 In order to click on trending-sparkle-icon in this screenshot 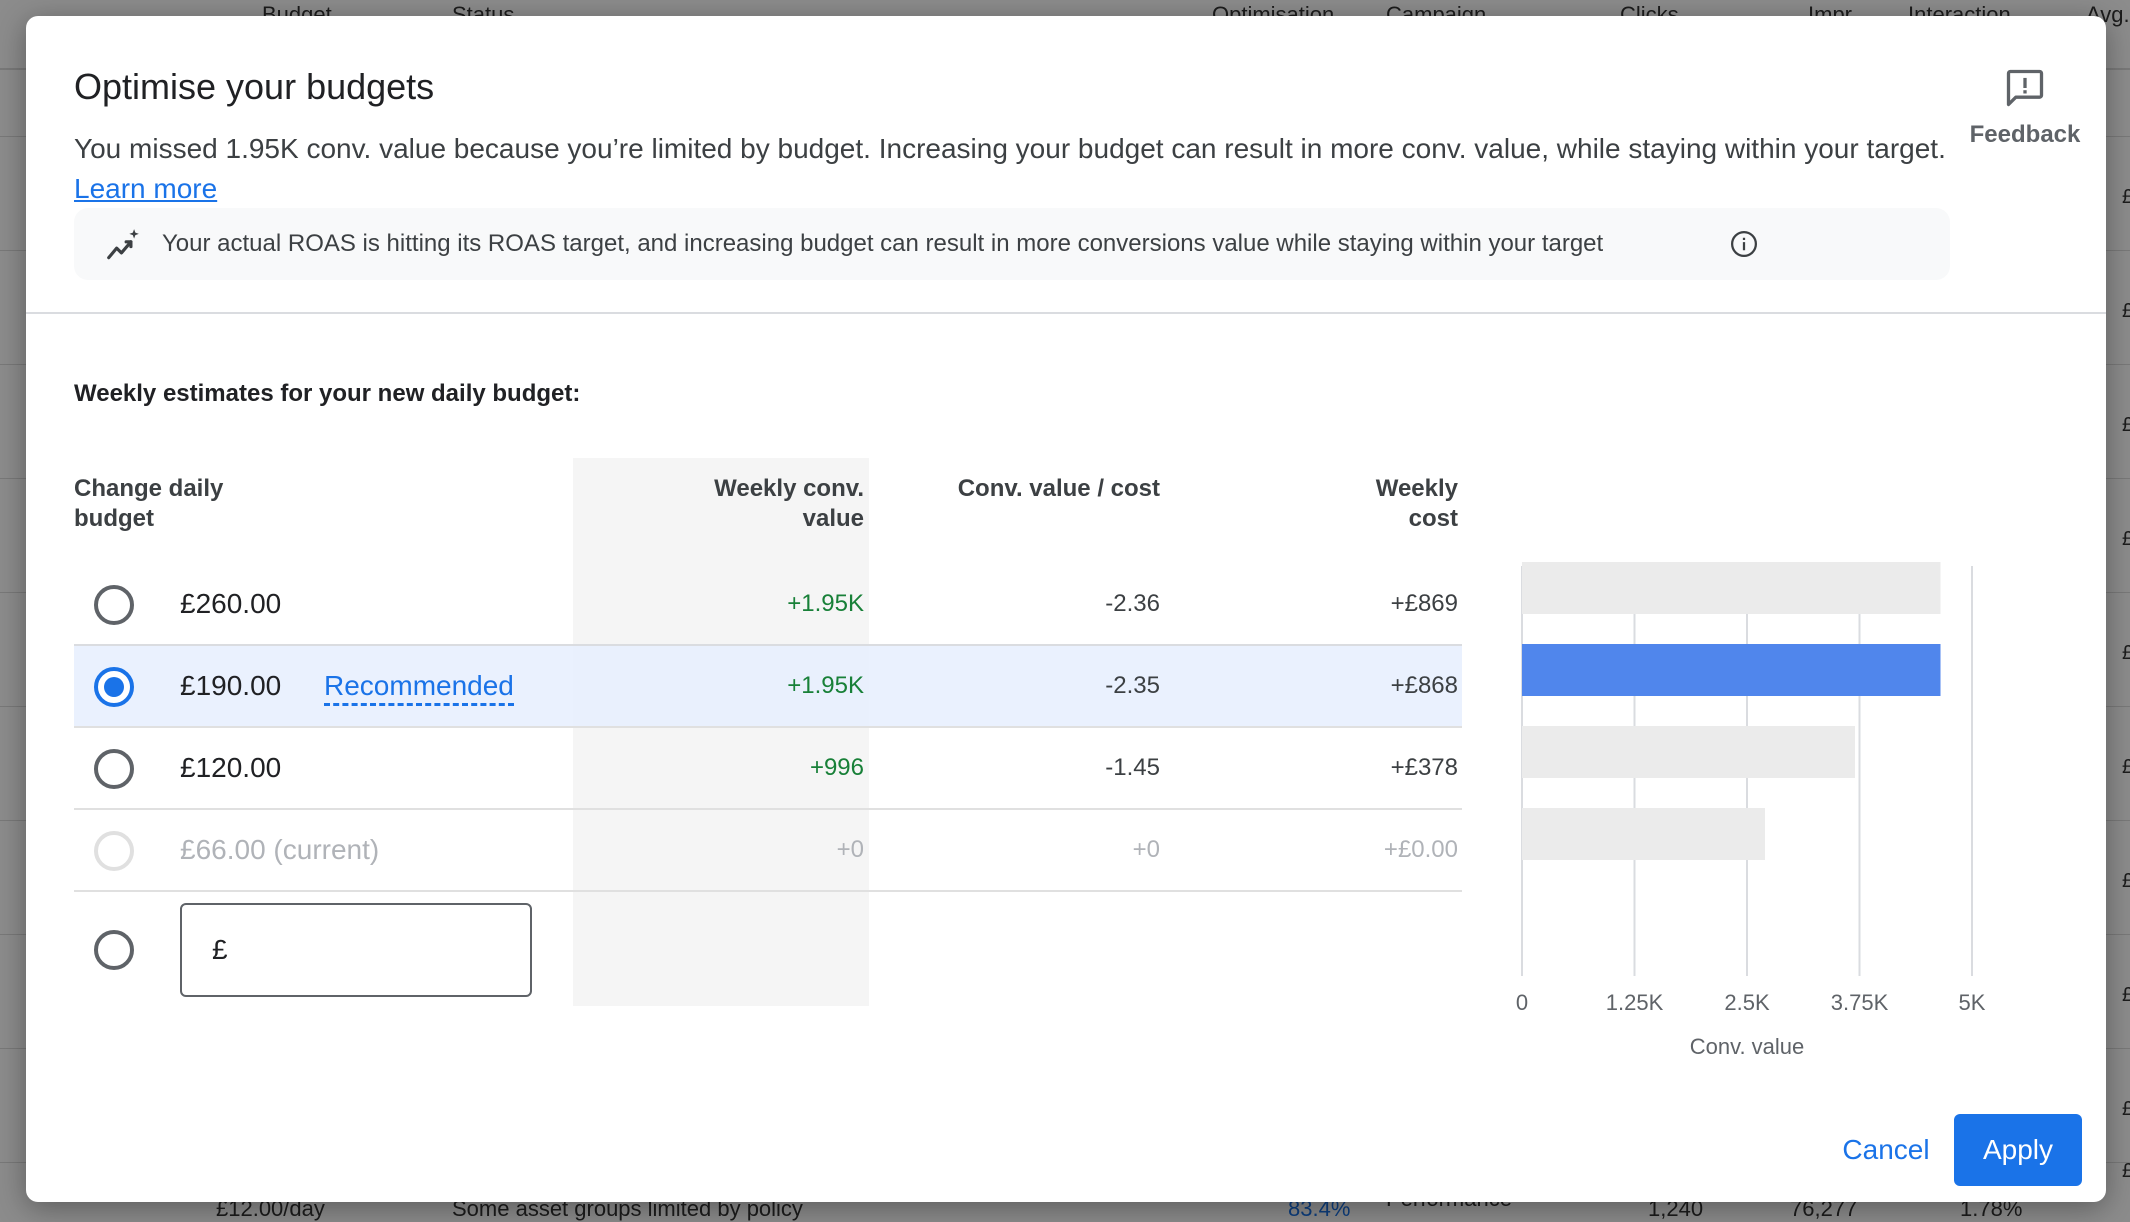, I will do `click(123, 244)`.